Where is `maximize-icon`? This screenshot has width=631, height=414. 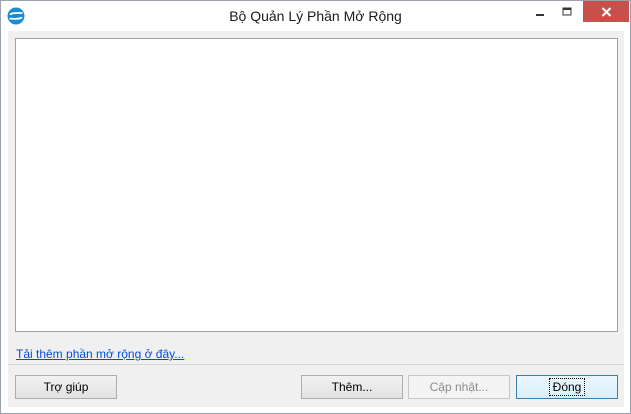 maximize-icon is located at coordinates (567, 11).